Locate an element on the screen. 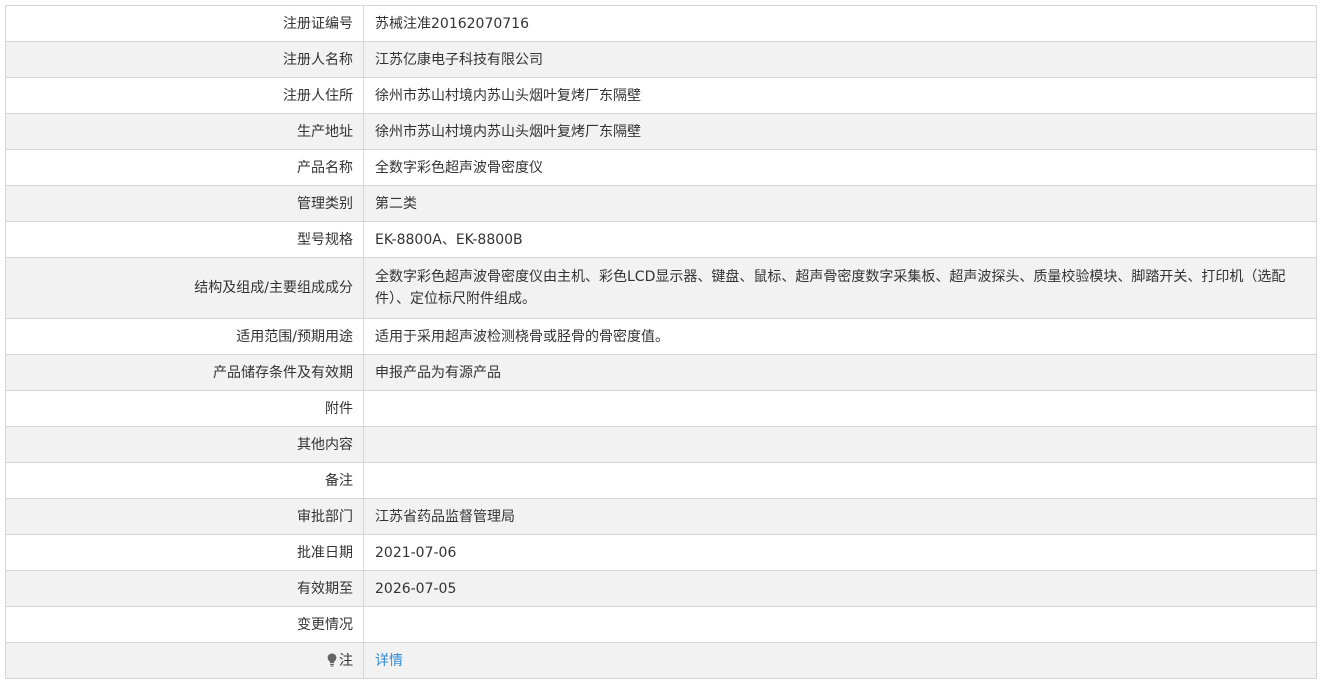  field-label-attachments: 附件 is located at coordinates (184, 408).